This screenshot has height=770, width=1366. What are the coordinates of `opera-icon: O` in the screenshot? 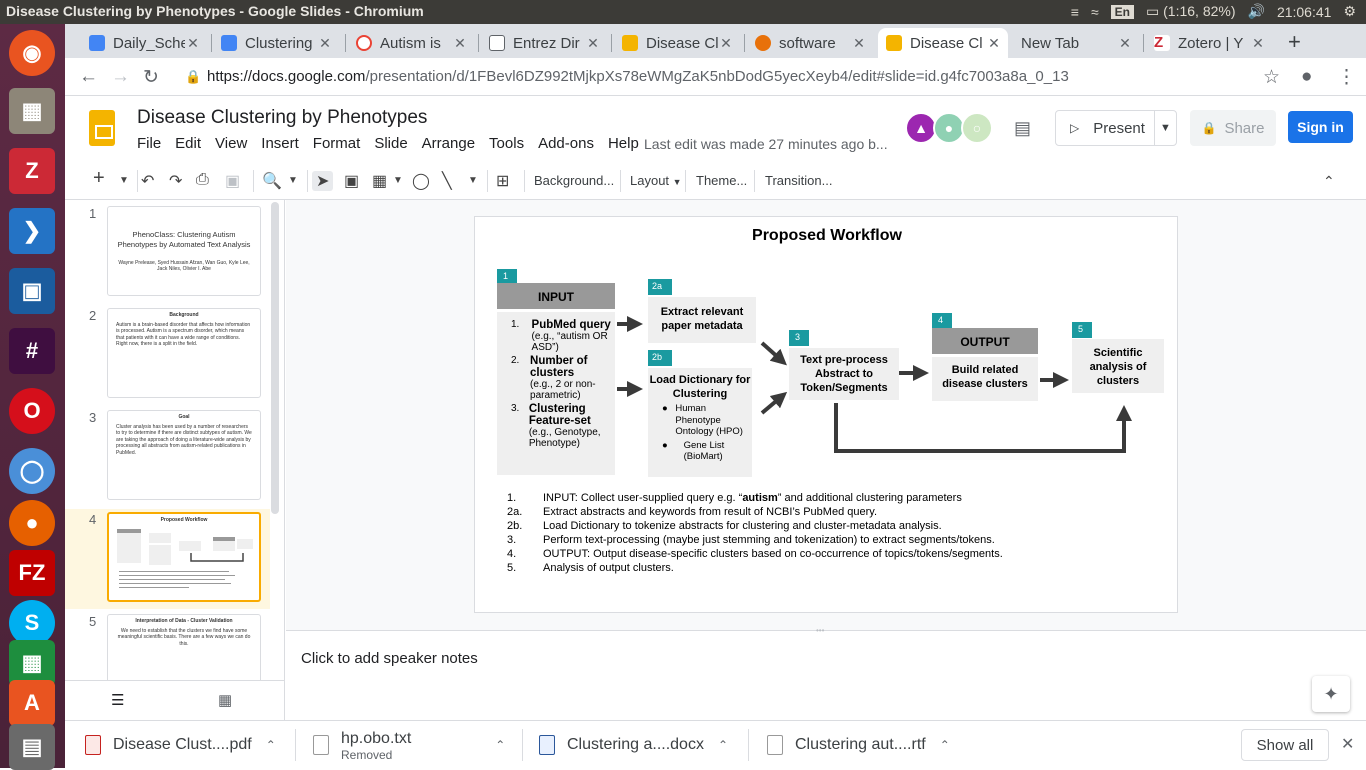 It's located at (32, 411).